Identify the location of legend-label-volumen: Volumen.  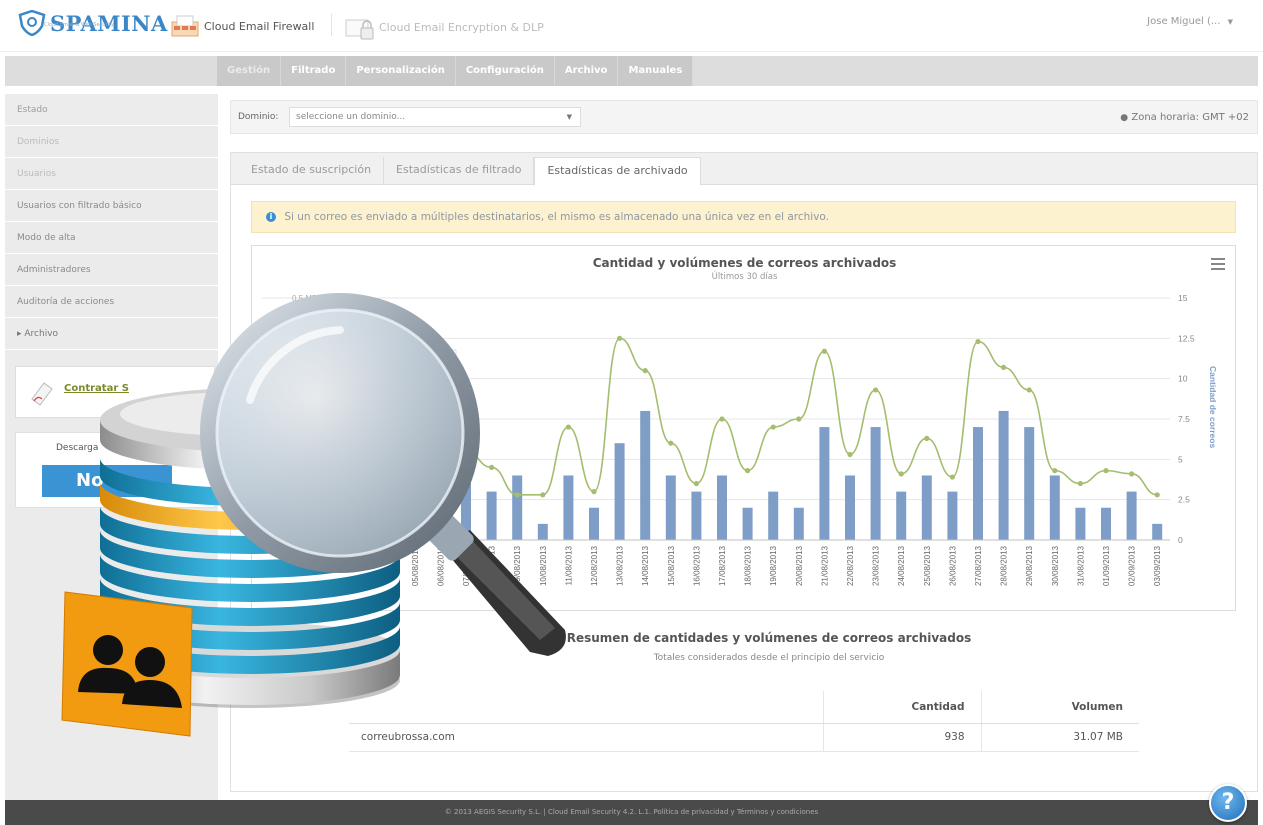
(411, 372).